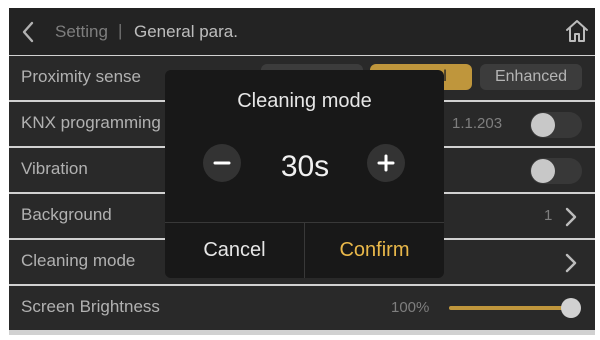 Image resolution: width=600 pixels, height=340 pixels. Describe the element at coordinates (304, 101) in the screenshot. I see `dialog-title: Cleaning mode` at that location.